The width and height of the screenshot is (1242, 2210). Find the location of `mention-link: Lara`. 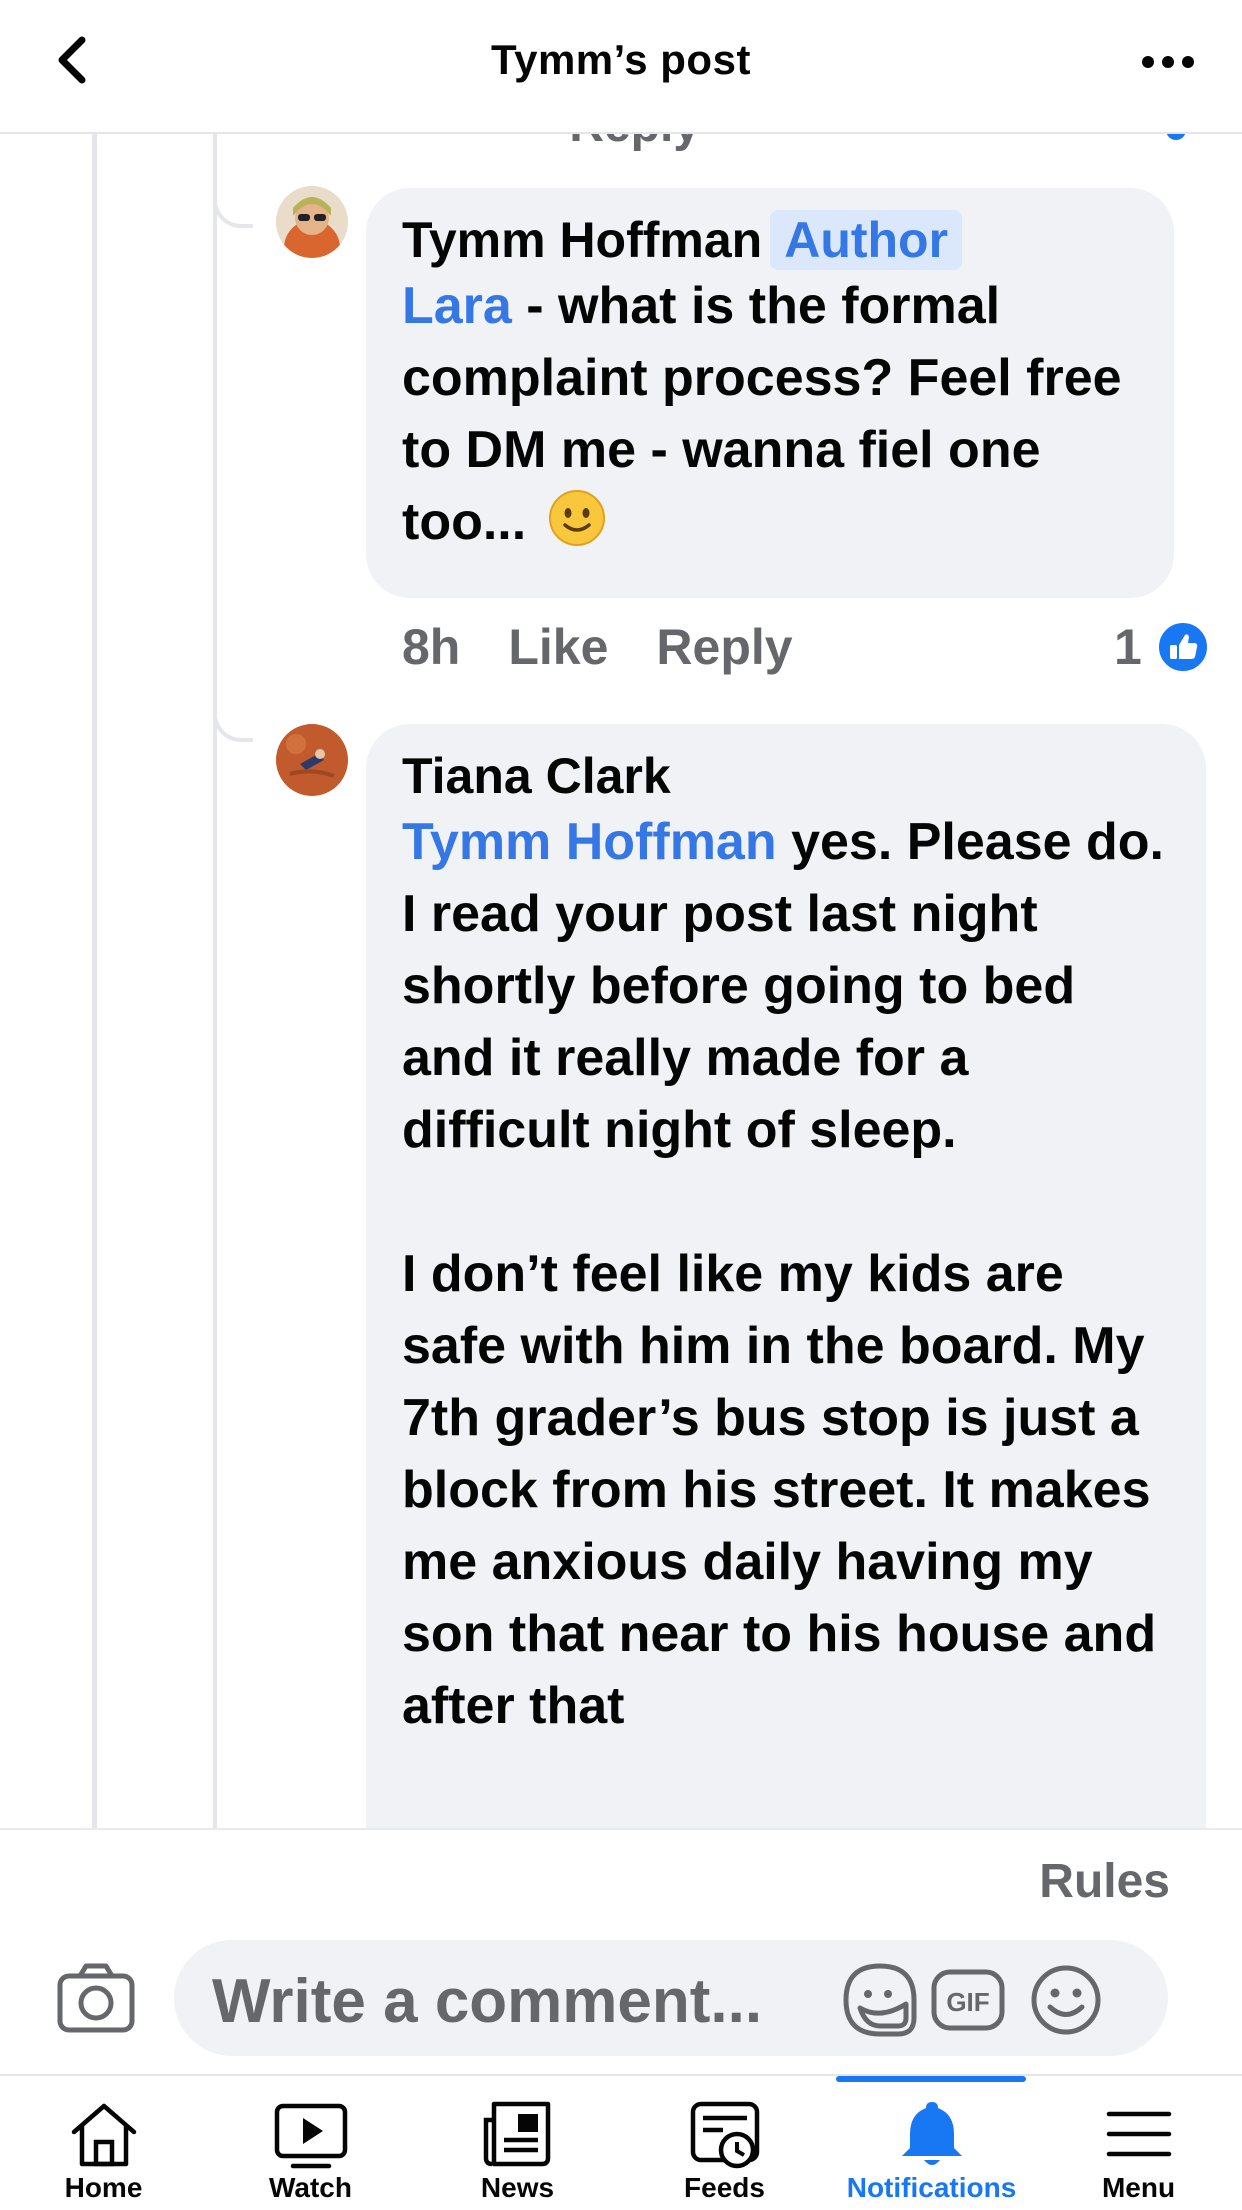

mention-link: Lara is located at coordinates (457, 306).